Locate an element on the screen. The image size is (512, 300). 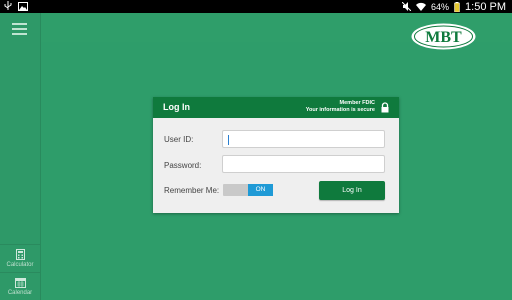
login-button: Log In is located at coordinates (352, 190).